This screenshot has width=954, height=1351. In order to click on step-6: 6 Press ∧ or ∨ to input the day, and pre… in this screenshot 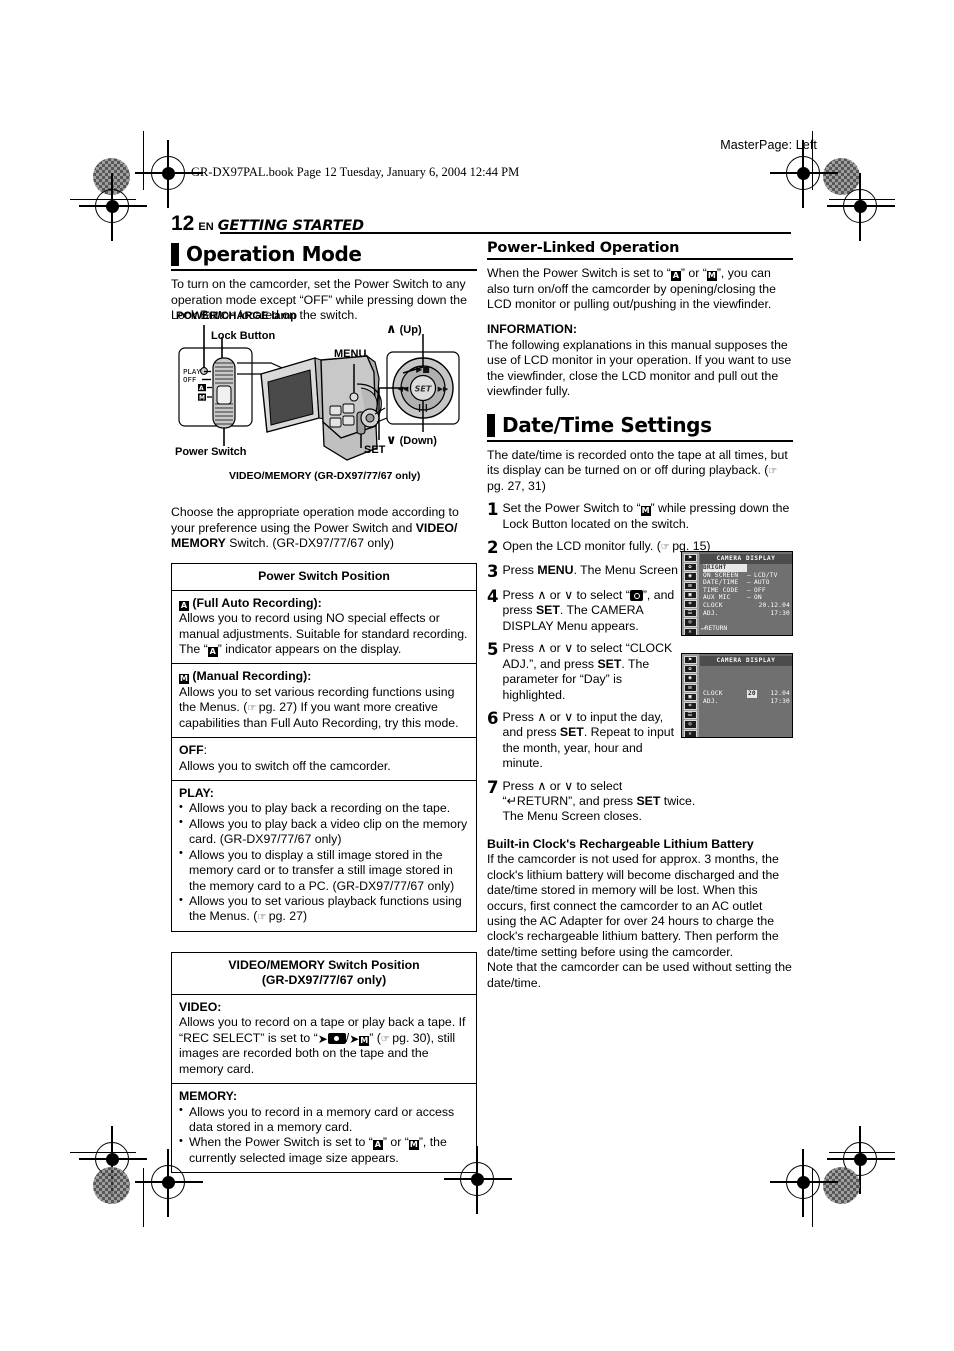, I will do `click(585, 741)`.